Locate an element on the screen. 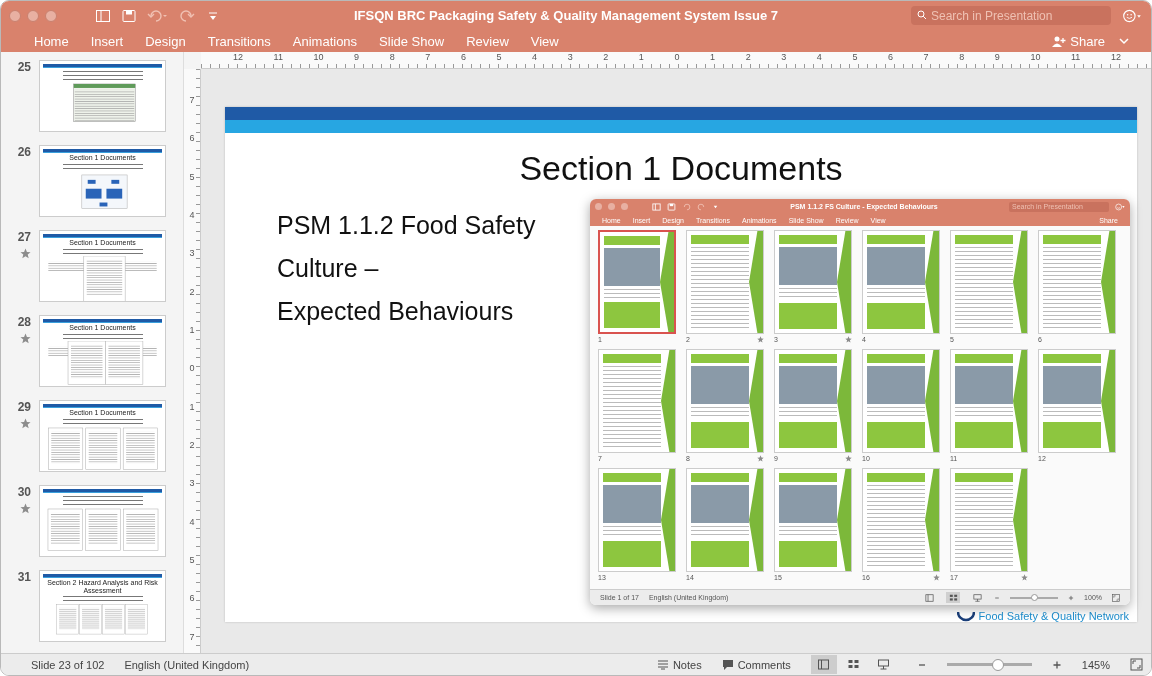 The image size is (1152, 676). zoom-out-icon is located at coordinates (997, 597).